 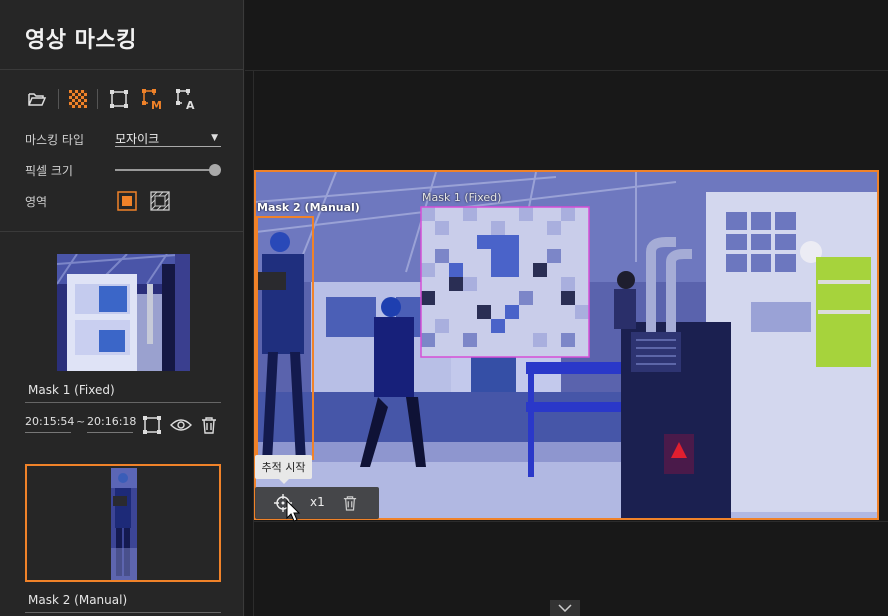 I want to click on manual-mask-icon: M, so click(x=153, y=99).